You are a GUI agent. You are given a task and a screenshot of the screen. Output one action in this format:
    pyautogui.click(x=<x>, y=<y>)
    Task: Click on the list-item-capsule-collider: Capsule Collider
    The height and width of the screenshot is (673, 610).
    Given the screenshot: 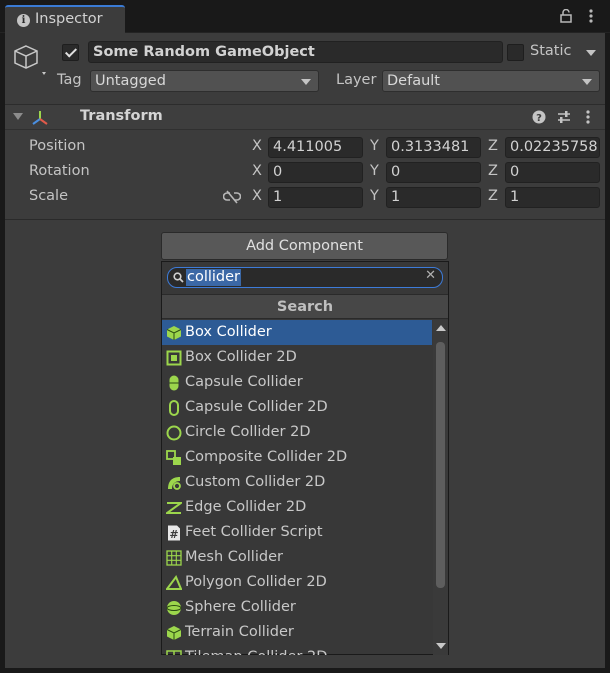 What is the action you would take?
    pyautogui.click(x=297, y=382)
    